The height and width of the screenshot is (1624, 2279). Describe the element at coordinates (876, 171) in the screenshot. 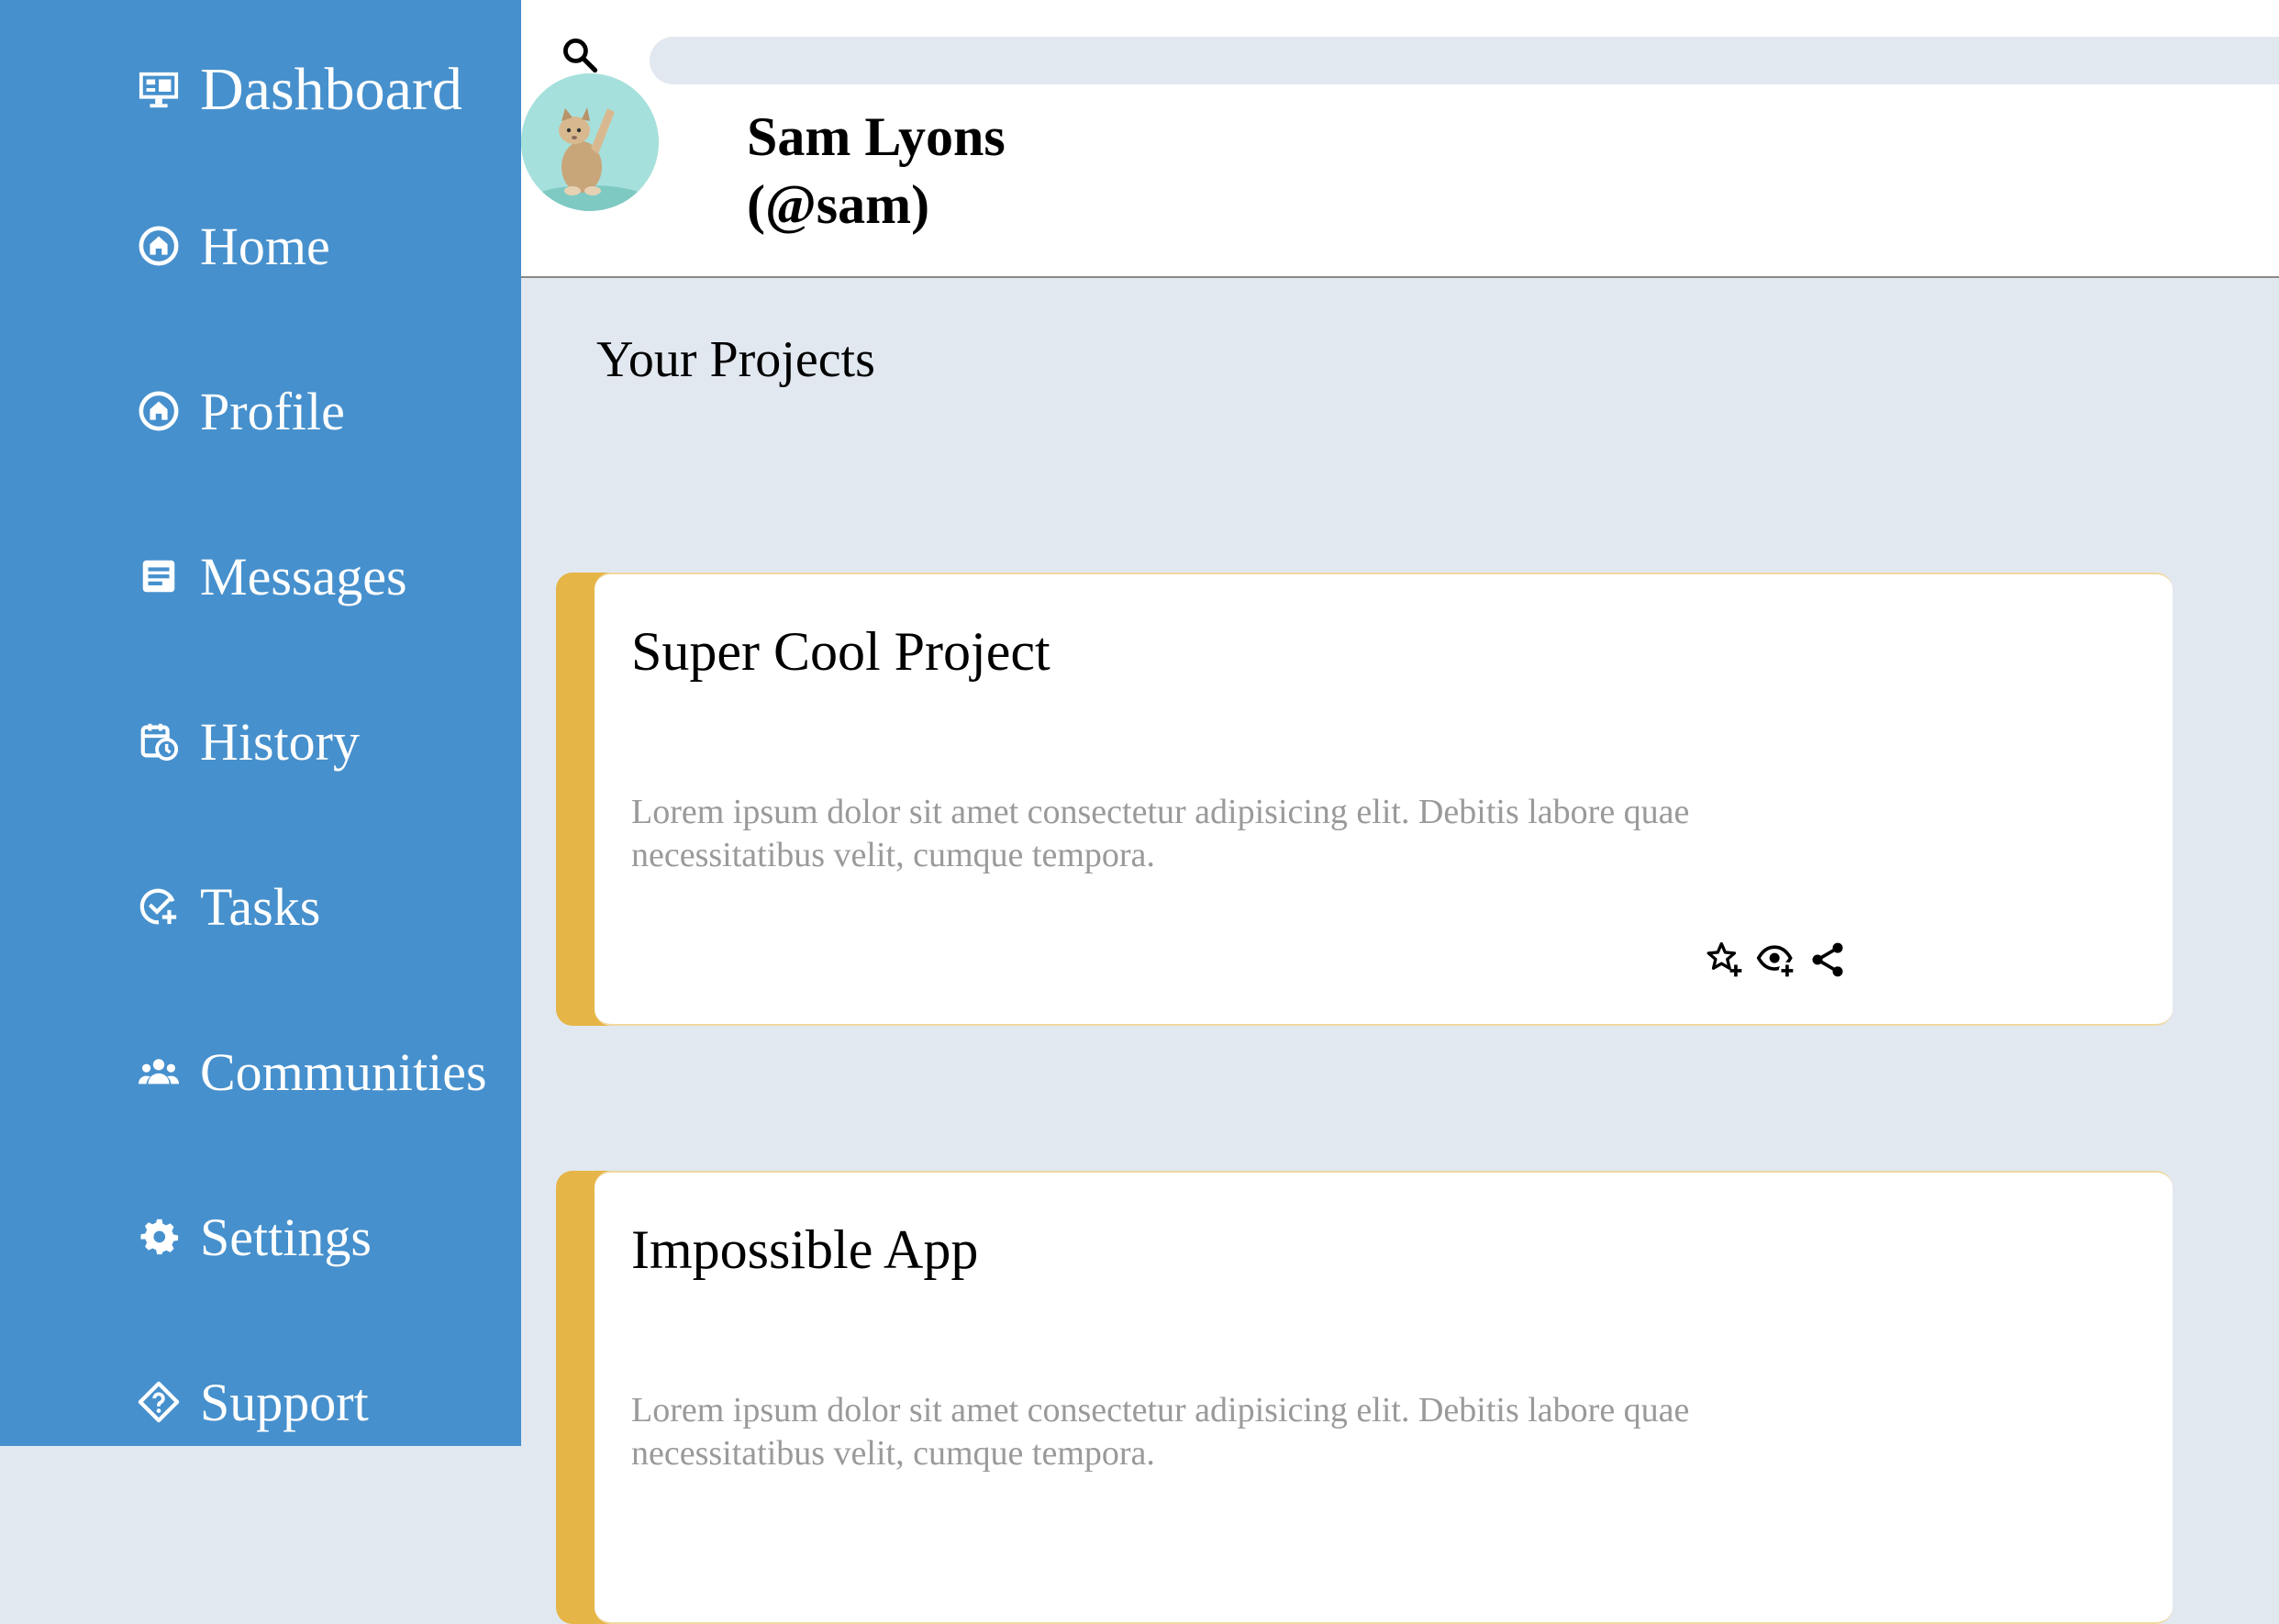

I see `user-name: Sam Lyons (@sam)` at that location.